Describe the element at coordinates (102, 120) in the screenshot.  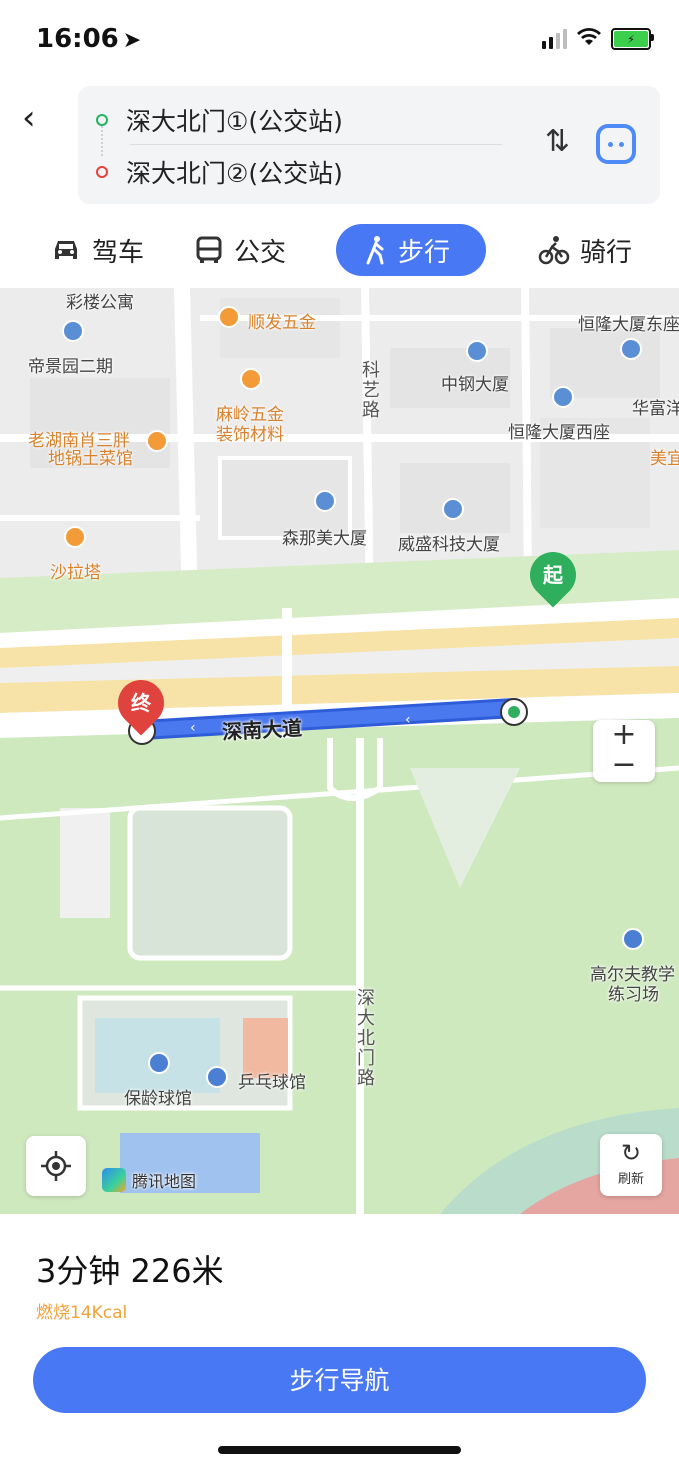
I see `origin-dot-icon` at that location.